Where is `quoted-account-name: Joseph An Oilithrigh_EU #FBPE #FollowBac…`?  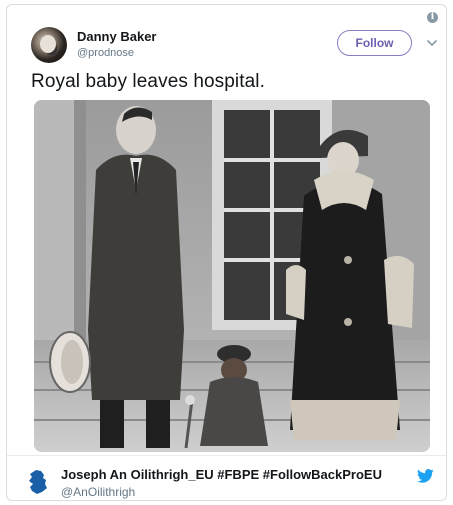
quoted-account-name: Joseph An Oilithrigh_EU #FBPE #FollowBac… is located at coordinates (221, 474).